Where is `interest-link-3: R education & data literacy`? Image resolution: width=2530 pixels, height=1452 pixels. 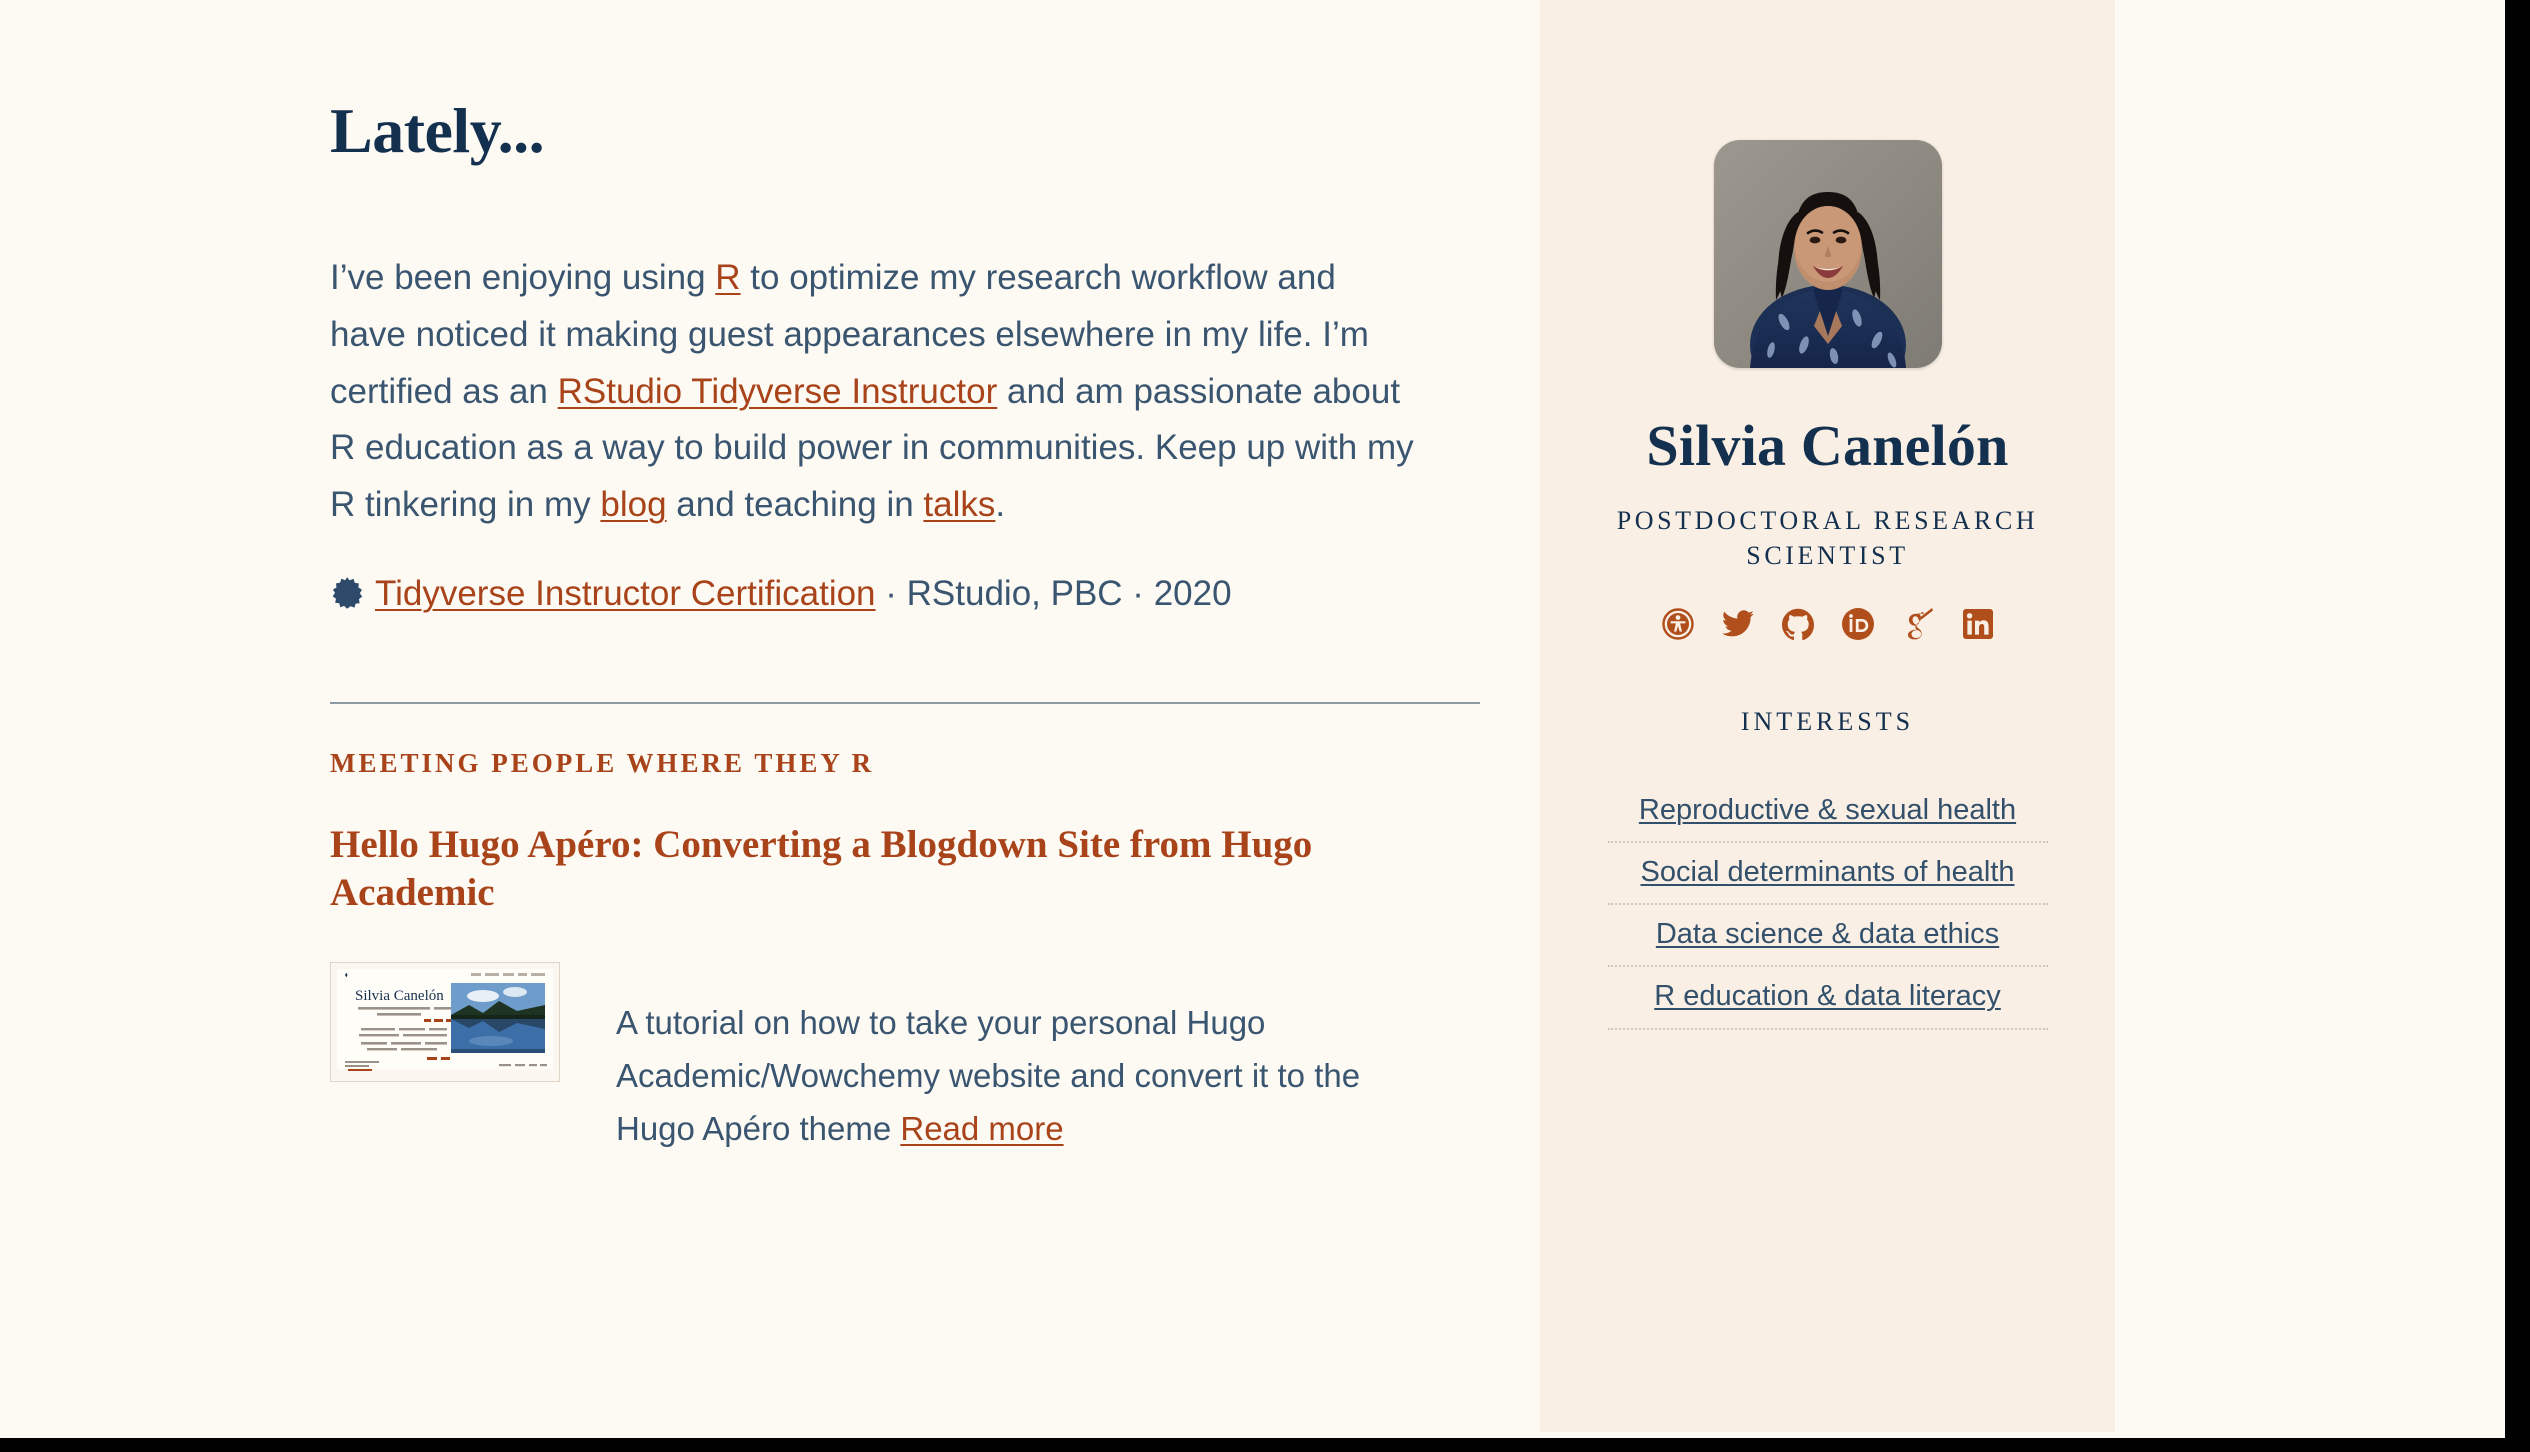
interest-link-3: R education & data literacy is located at coordinates (1828, 997).